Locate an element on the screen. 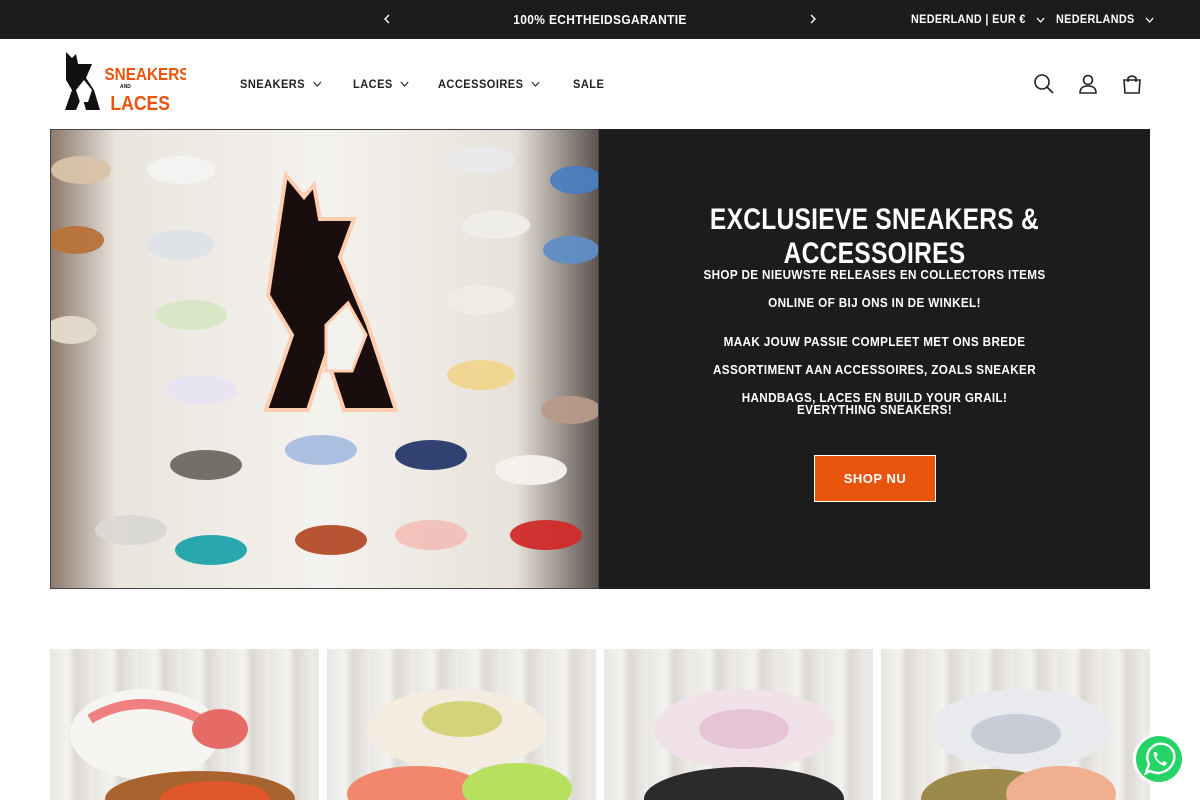 Image resolution: width=1200 pixels, height=800 pixels. shop-now-button: SHOP NU is located at coordinates (875, 478).